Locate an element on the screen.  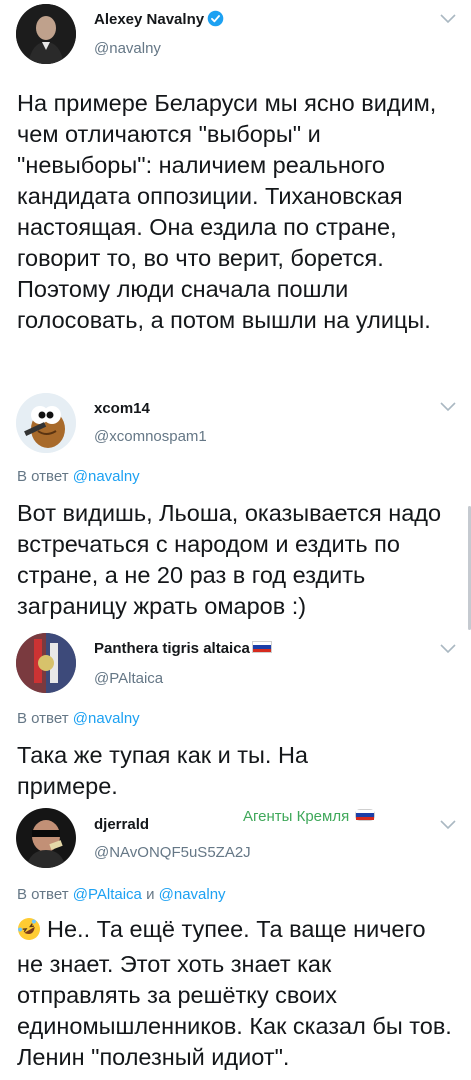
avatar-xcom14 is located at coordinates (46, 423).